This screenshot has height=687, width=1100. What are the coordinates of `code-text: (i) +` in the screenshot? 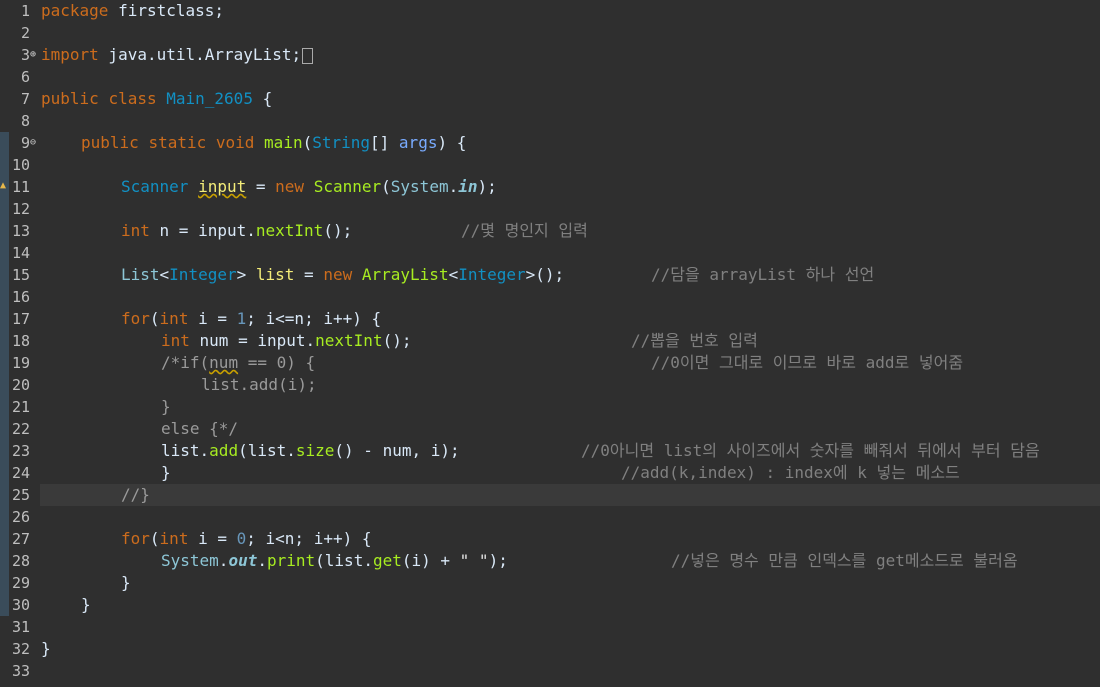 It's located at (430, 560).